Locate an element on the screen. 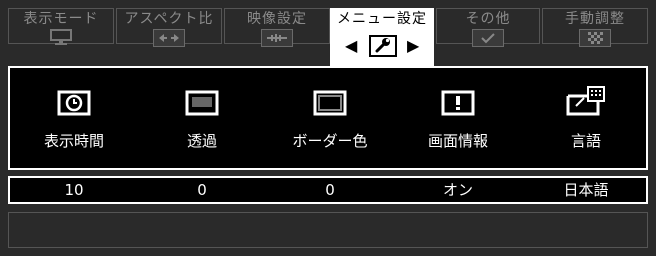 Image resolution: width=656 pixels, height=256 pixels. values-row: 10 0 0 オン 日本語 is located at coordinates (328, 190).